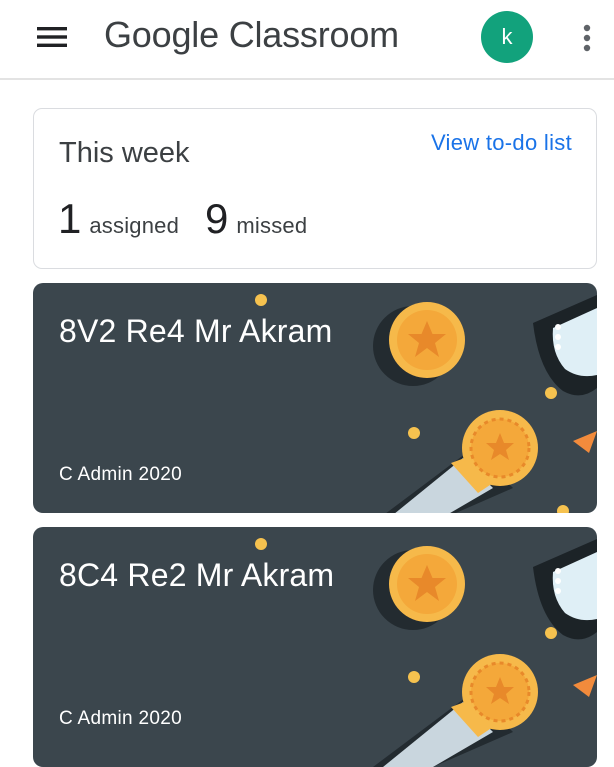 This screenshot has height=767, width=614. Describe the element at coordinates (251, 34) in the screenshot. I see `app-title: Google Classroom` at that location.